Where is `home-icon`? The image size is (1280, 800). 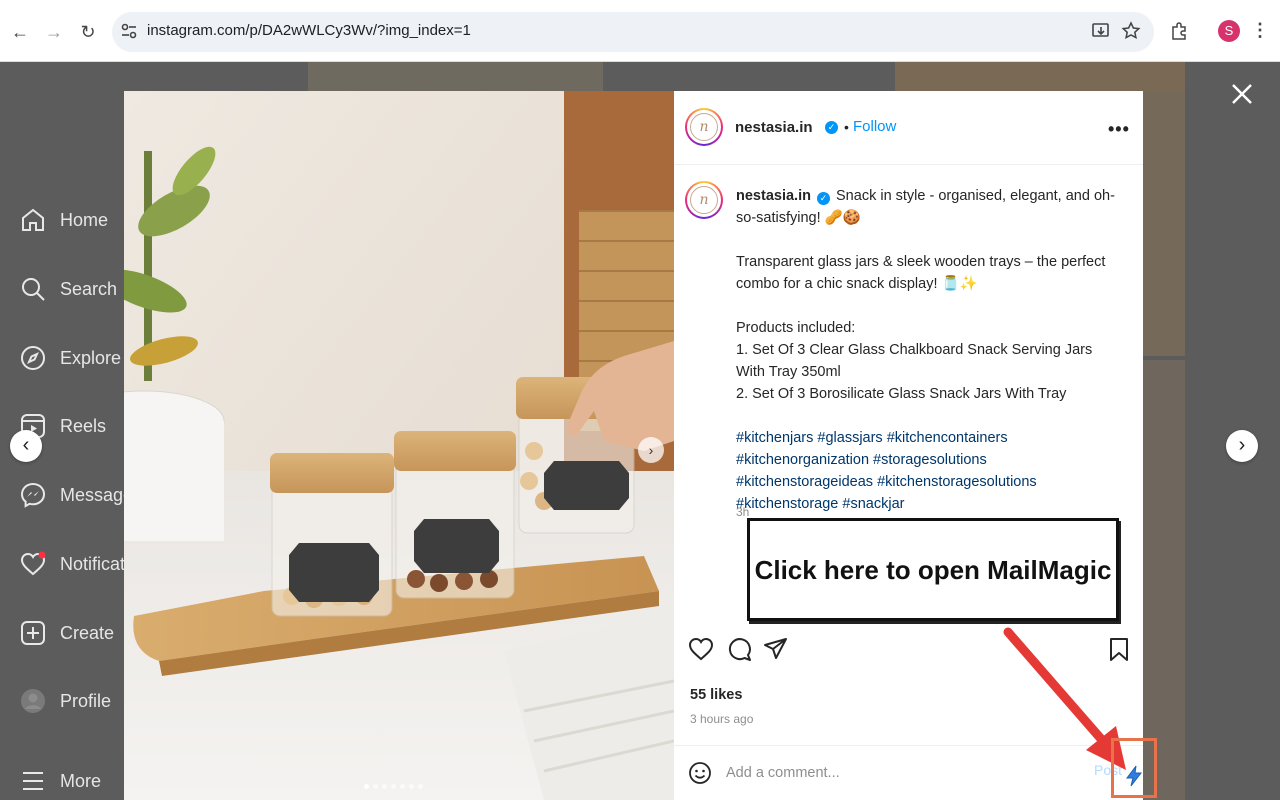 home-icon is located at coordinates (33, 219).